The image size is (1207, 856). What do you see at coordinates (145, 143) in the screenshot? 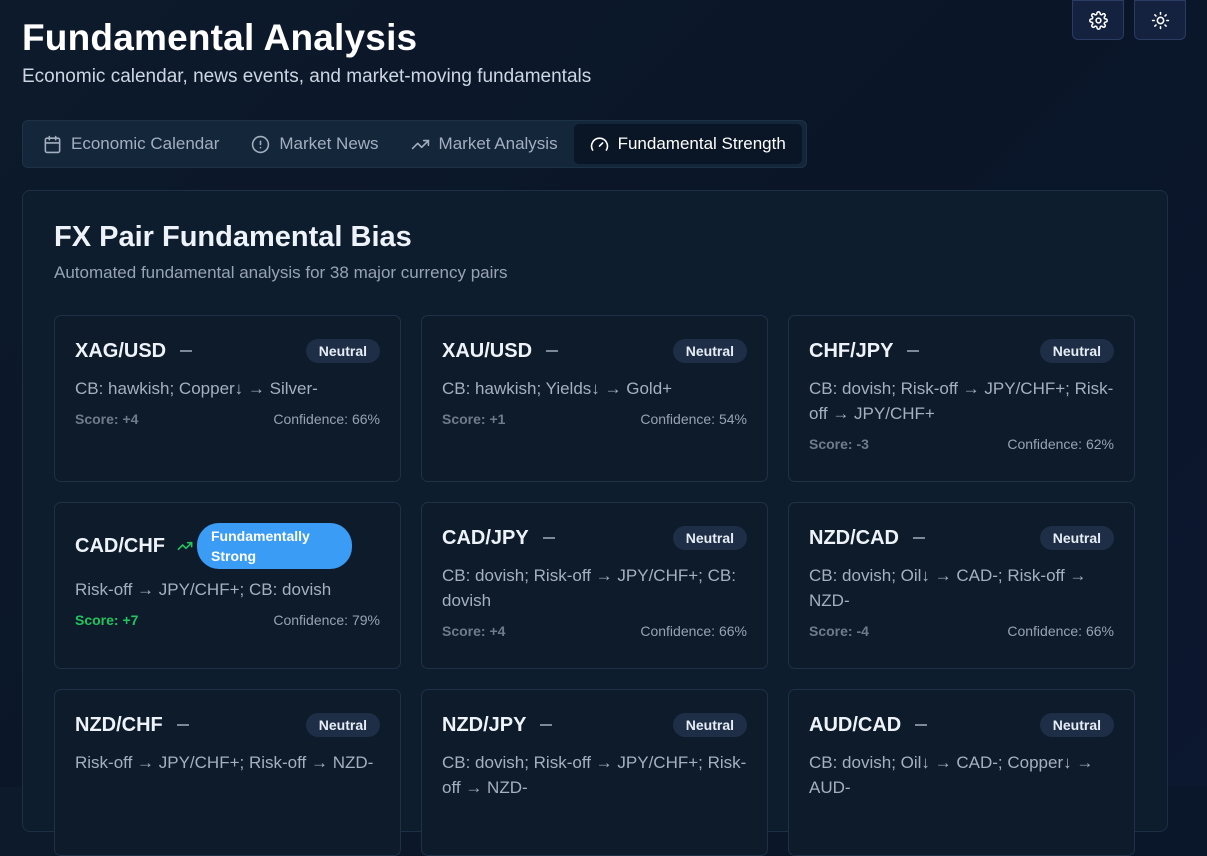
I see `tab-label: Economic Calendar` at bounding box center [145, 143].